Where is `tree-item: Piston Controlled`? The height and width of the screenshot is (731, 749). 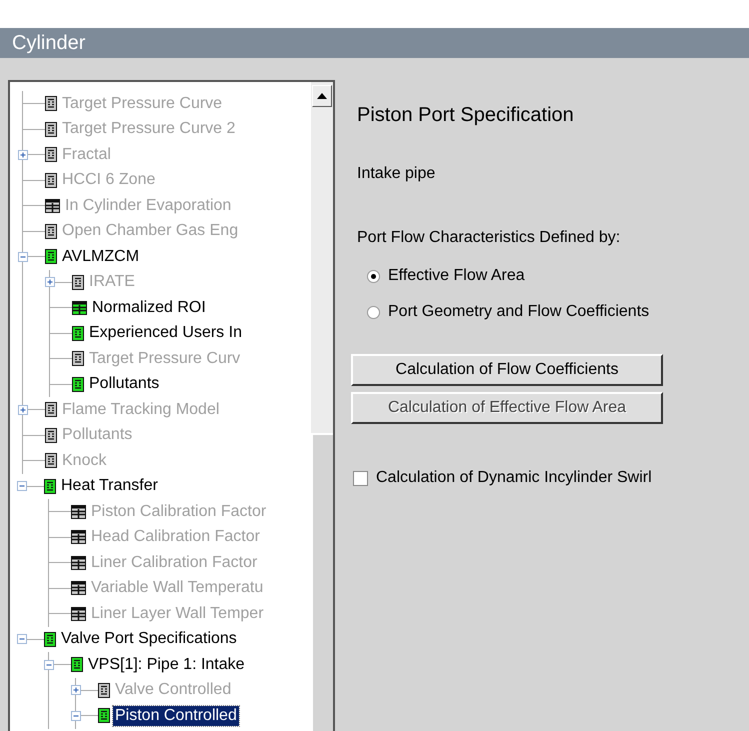
tree-item: Piston Controlled is located at coordinates (176, 716).